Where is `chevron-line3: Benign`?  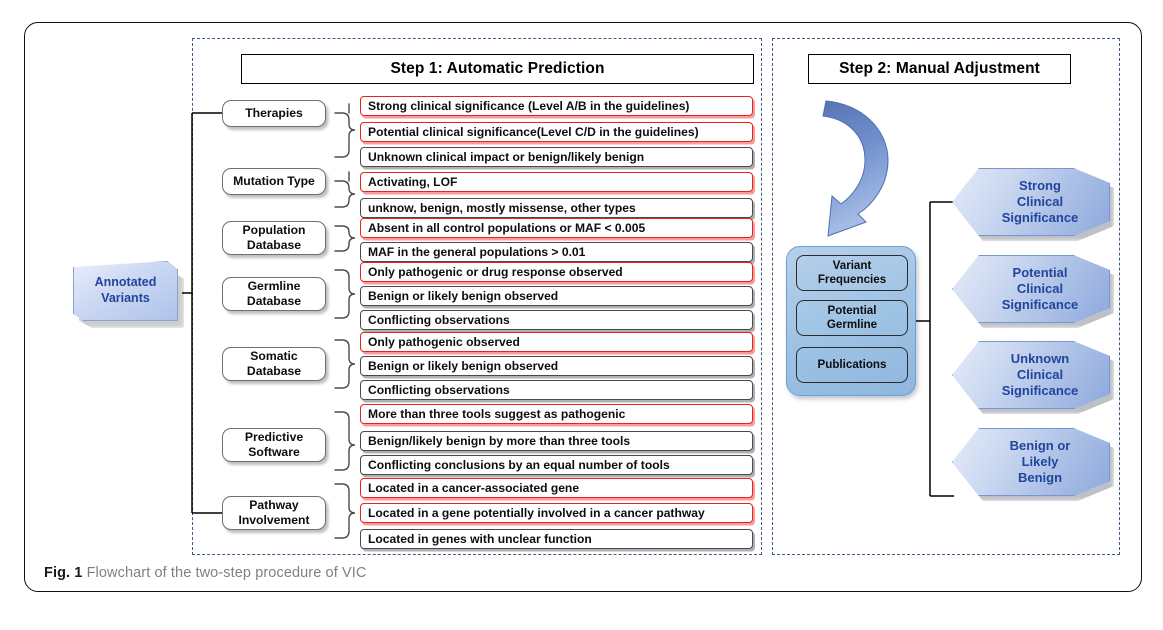
chevron-line3: Benign is located at coordinates (1040, 477).